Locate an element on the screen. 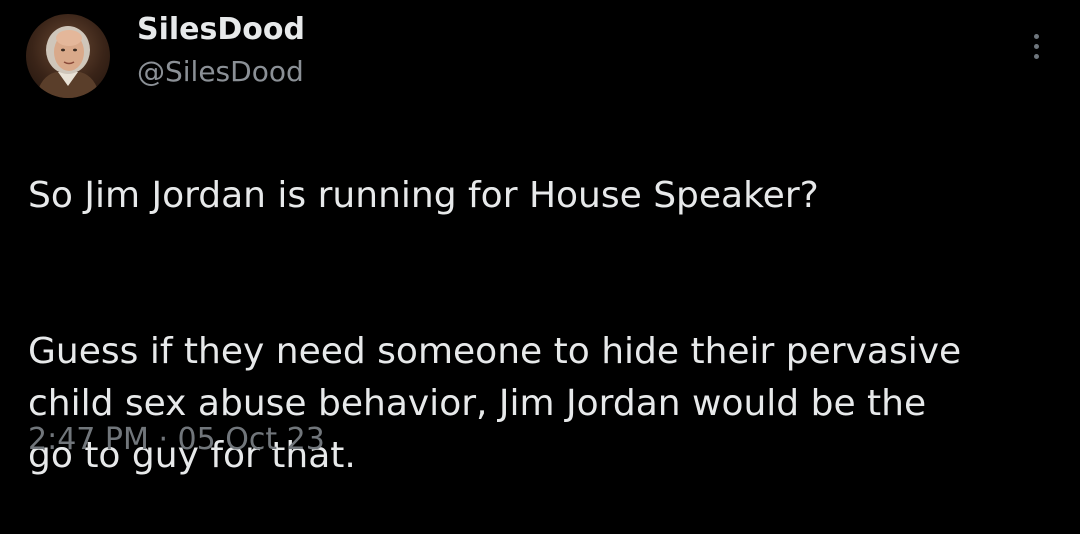 This screenshot has width=1080, height=534. avatar is located at coordinates (68, 56).